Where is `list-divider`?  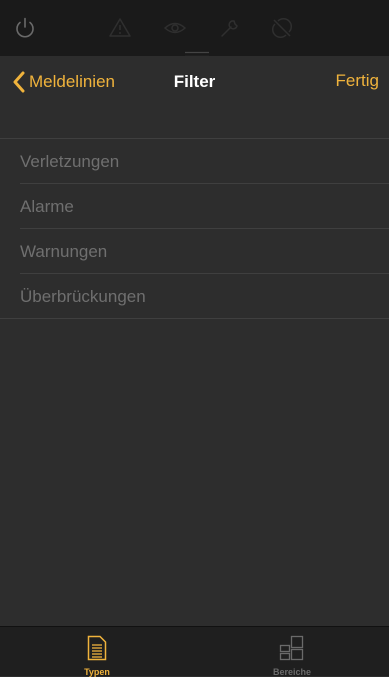
list-divider is located at coordinates (194, 318).